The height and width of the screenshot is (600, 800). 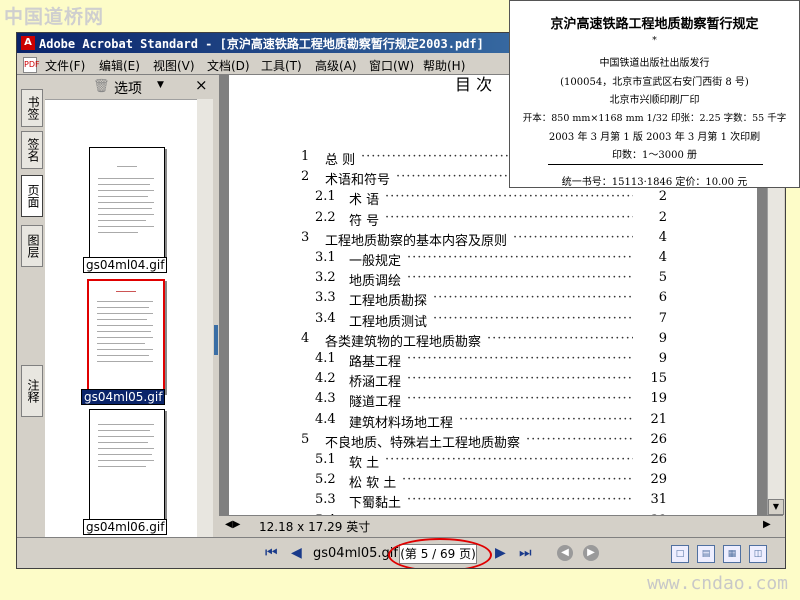 I want to click on tab-layers: 图层, so click(x=32, y=246).